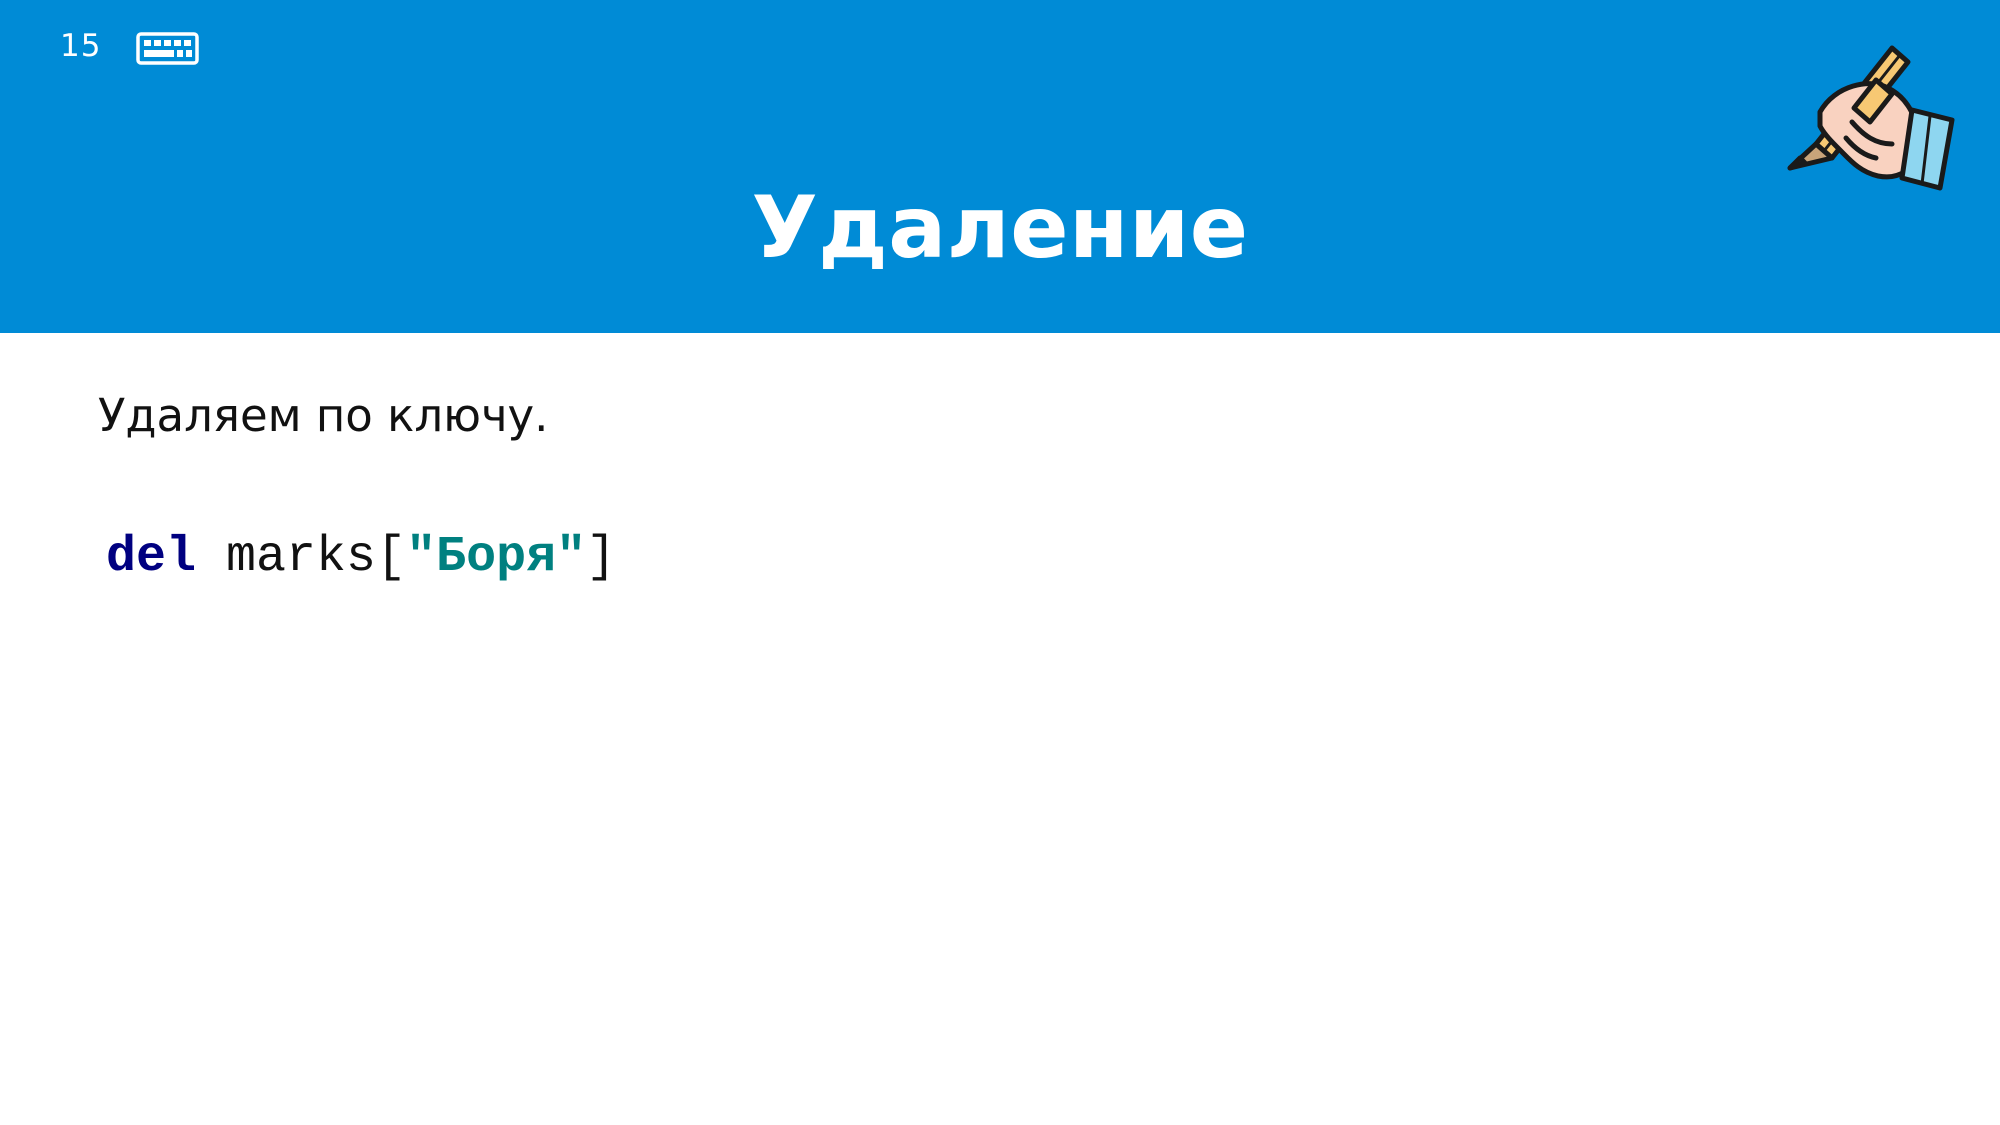 The height and width of the screenshot is (1125, 2000). Describe the element at coordinates (1000, 228) in the screenshot. I see `slide-title: Удаление` at that location.